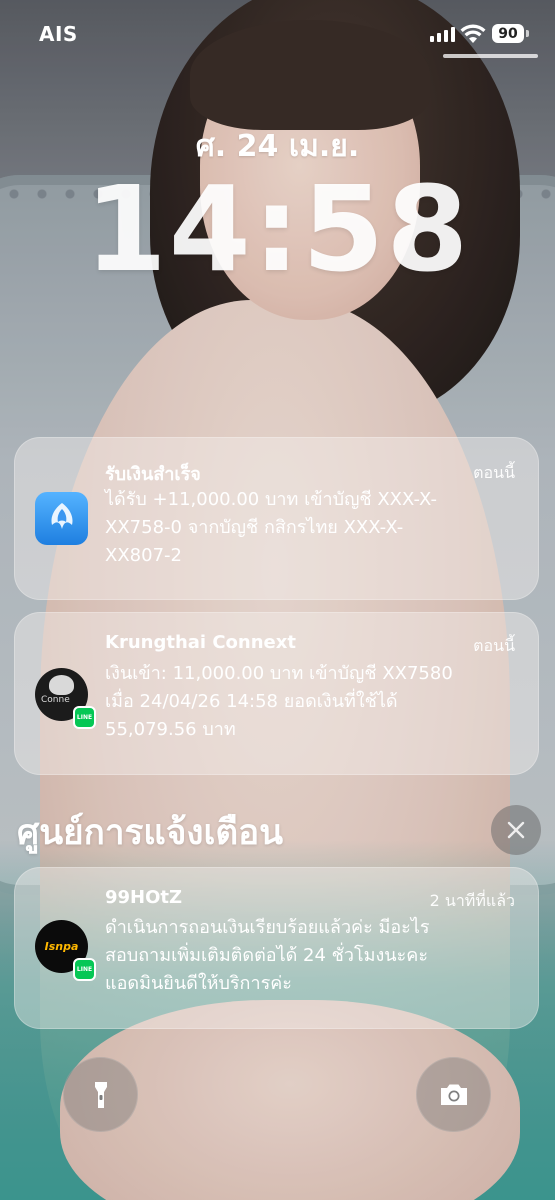 The width and height of the screenshot is (555, 1200). I want to click on notification-title: รับเงินสำเร็จ, so click(153, 474).